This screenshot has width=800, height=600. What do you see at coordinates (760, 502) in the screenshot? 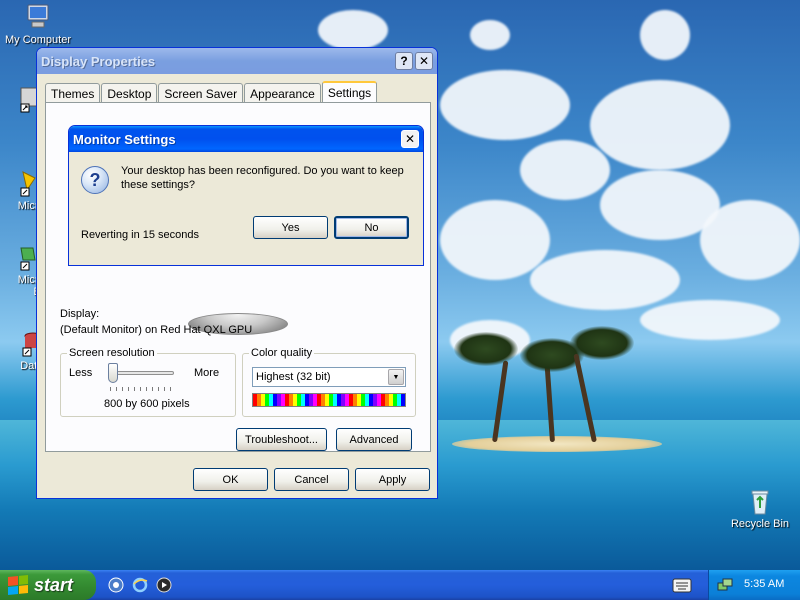
I see `recycle-bin-icon` at bounding box center [760, 502].